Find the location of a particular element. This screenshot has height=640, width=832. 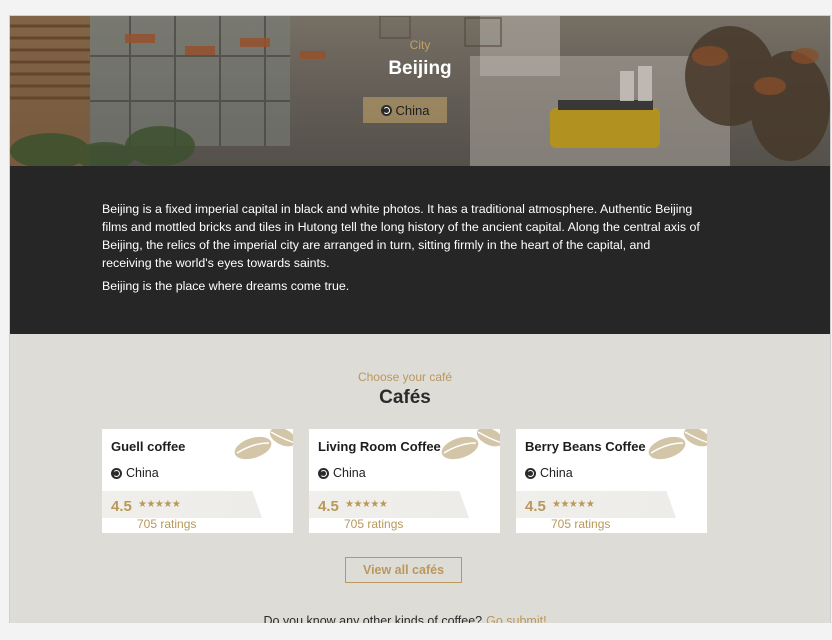

cafes-title: Cafés is located at coordinates (405, 397).